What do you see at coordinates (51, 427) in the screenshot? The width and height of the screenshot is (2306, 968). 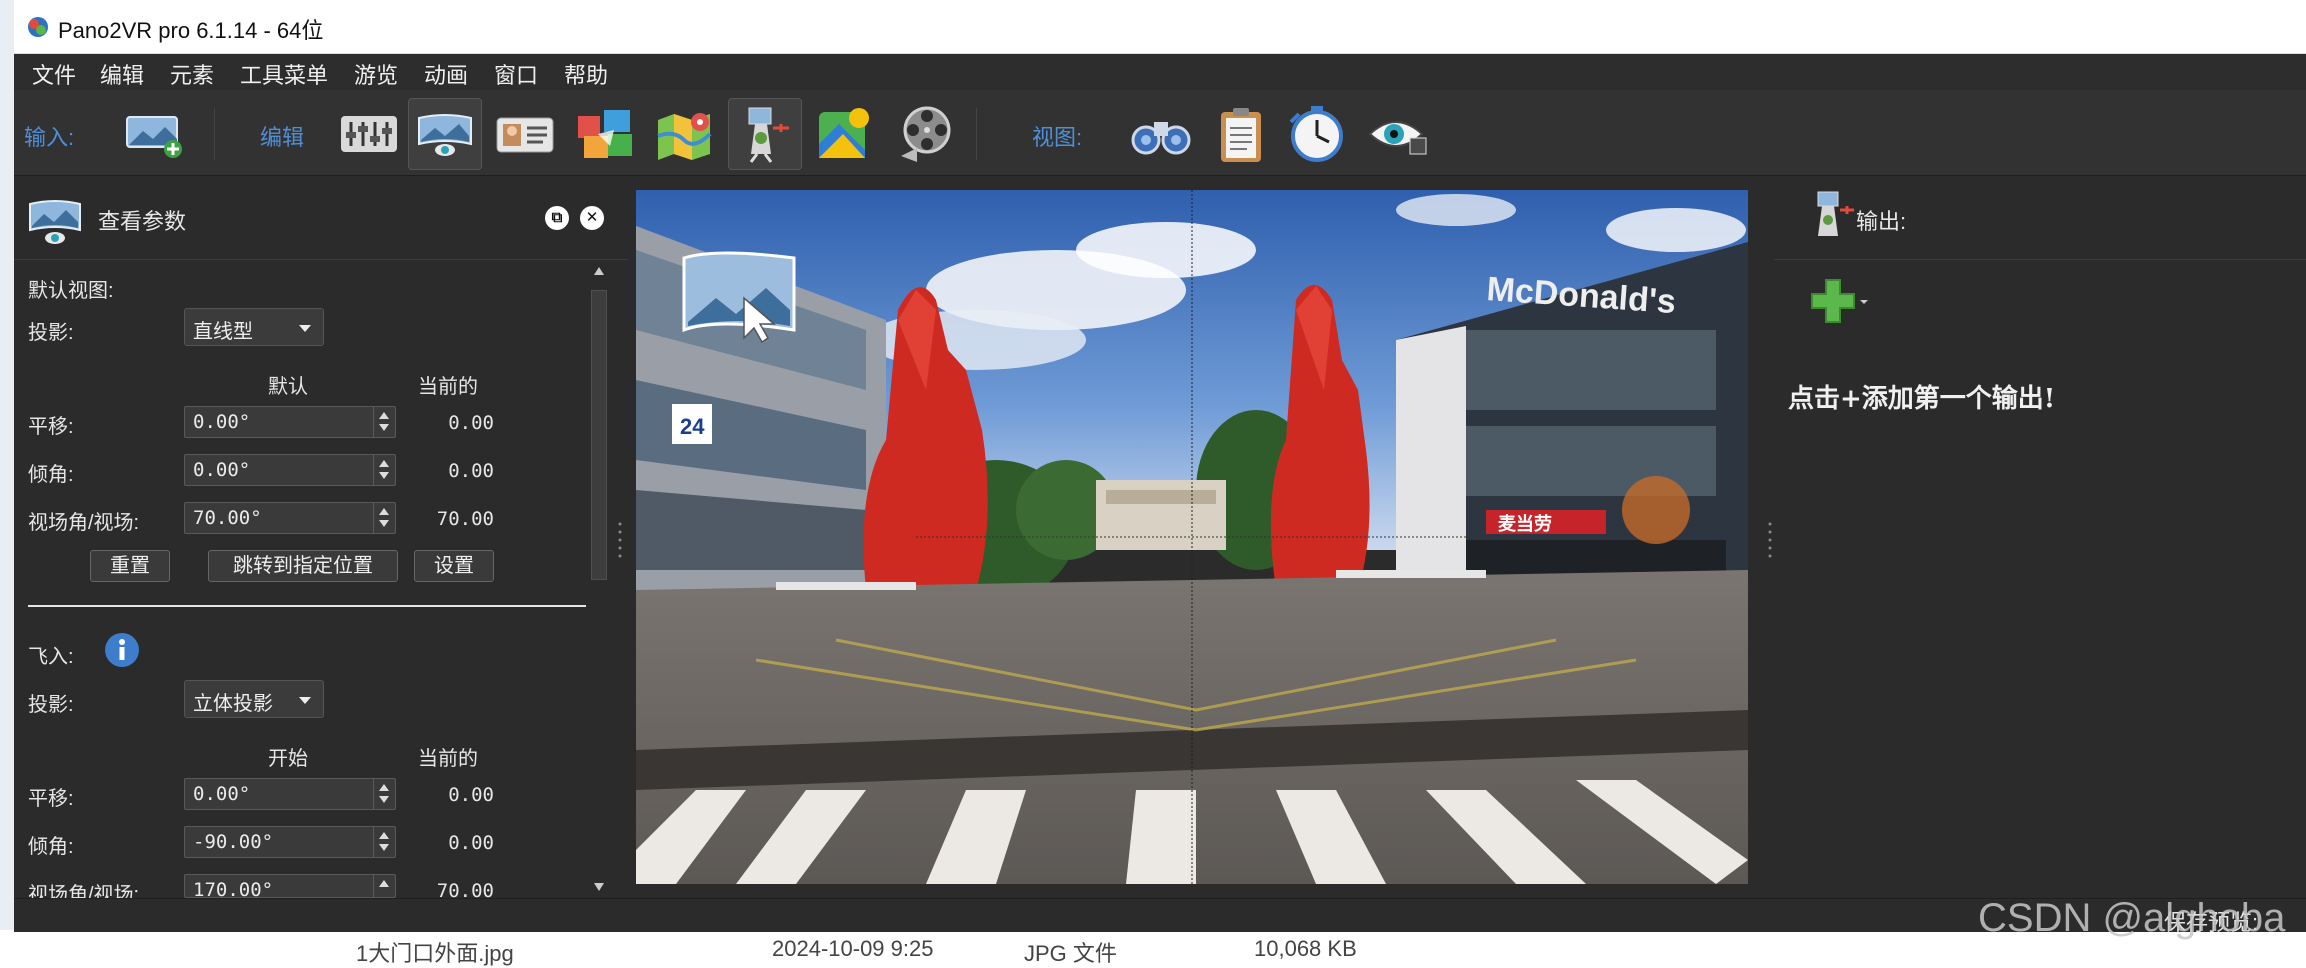 I see `pan-label: 平移:` at bounding box center [51, 427].